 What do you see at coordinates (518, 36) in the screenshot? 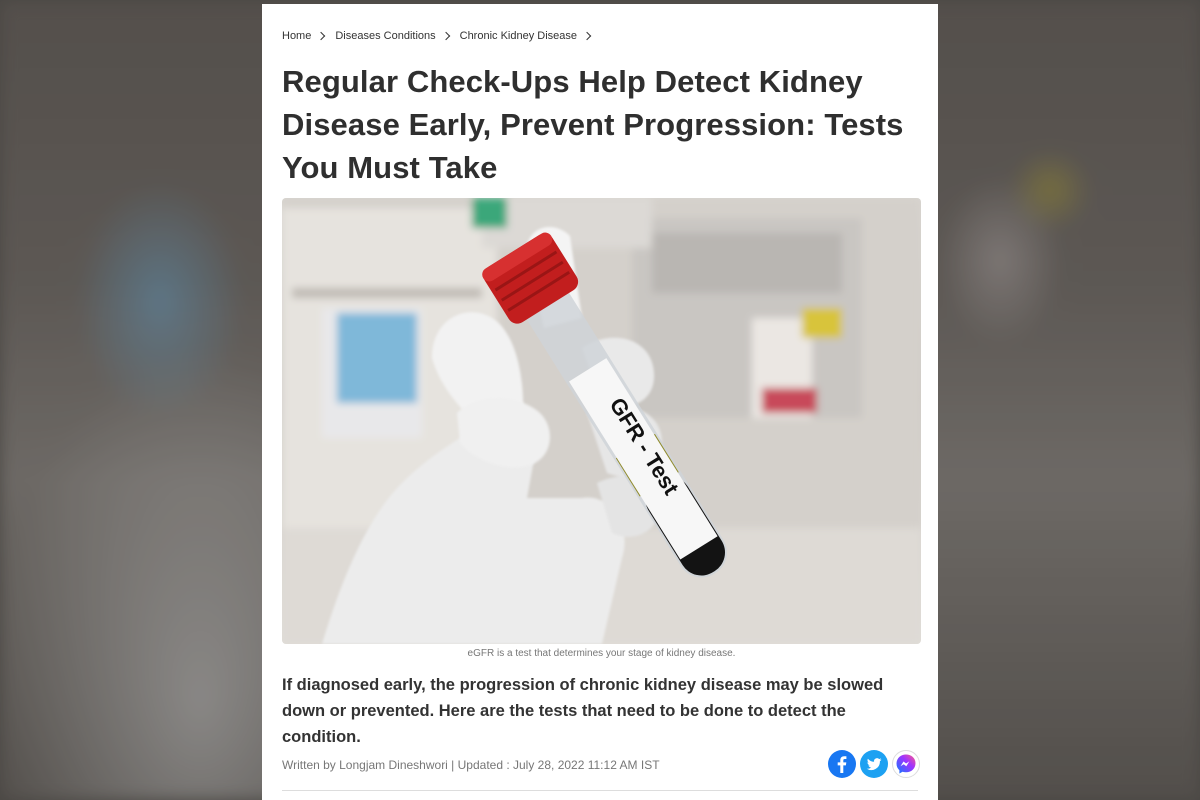
I see `breadcrumb-chronic-kidney-disease: Chronic Kidney Disease` at bounding box center [518, 36].